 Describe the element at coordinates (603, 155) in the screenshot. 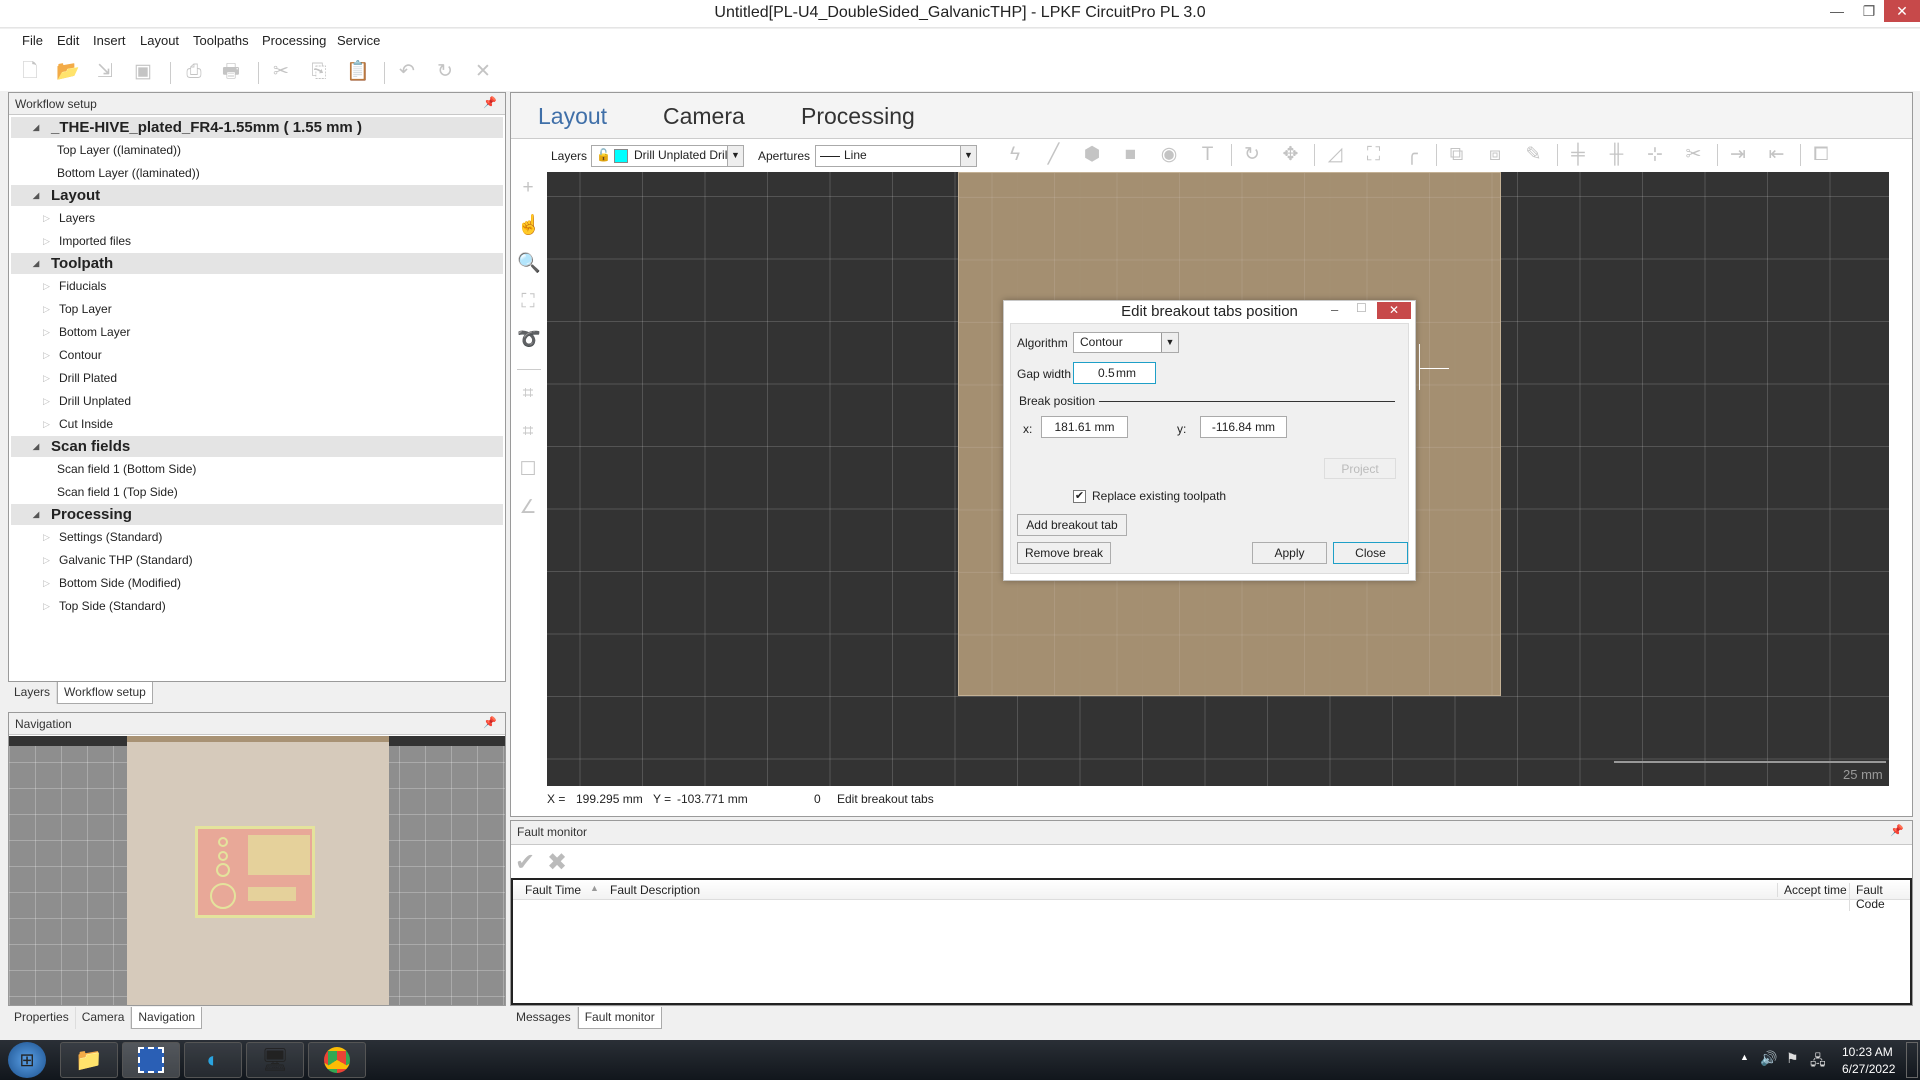

I see `lock-icon: 🔓` at that location.